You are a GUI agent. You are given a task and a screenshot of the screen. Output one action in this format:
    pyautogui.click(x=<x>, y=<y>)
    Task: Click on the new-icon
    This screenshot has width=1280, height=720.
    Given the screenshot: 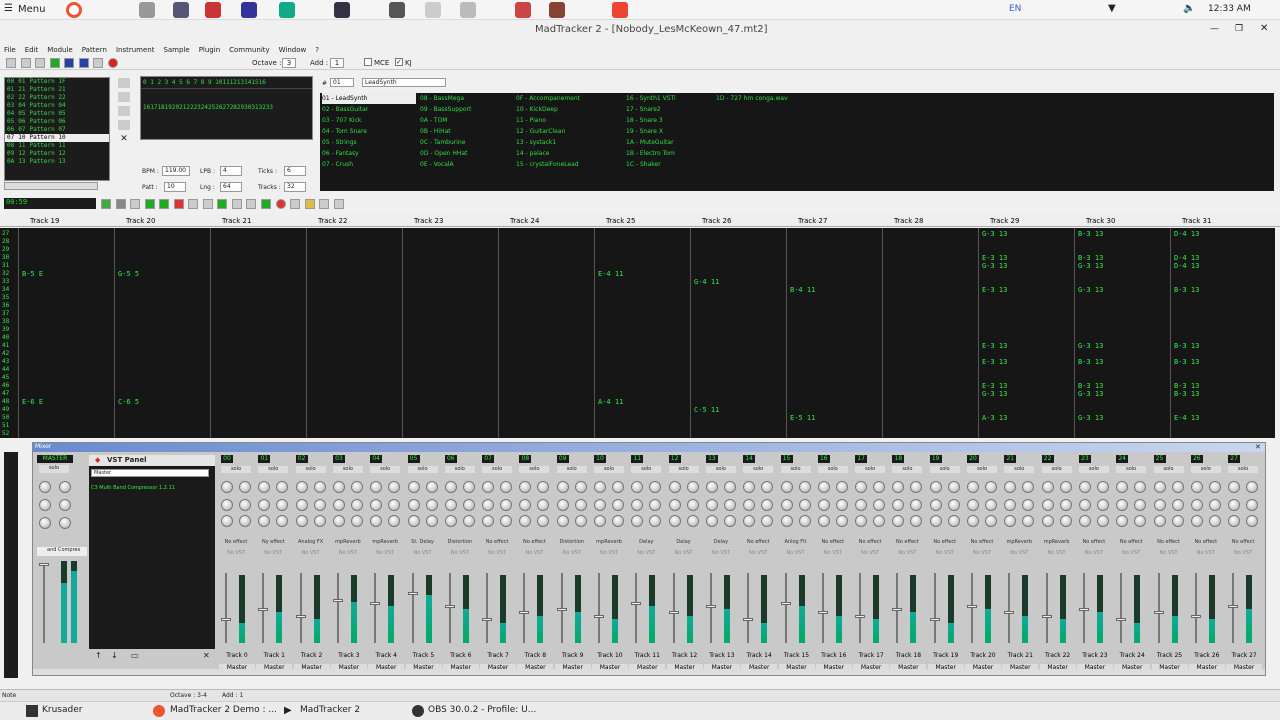 What is the action you would take?
    pyautogui.click(x=11, y=63)
    